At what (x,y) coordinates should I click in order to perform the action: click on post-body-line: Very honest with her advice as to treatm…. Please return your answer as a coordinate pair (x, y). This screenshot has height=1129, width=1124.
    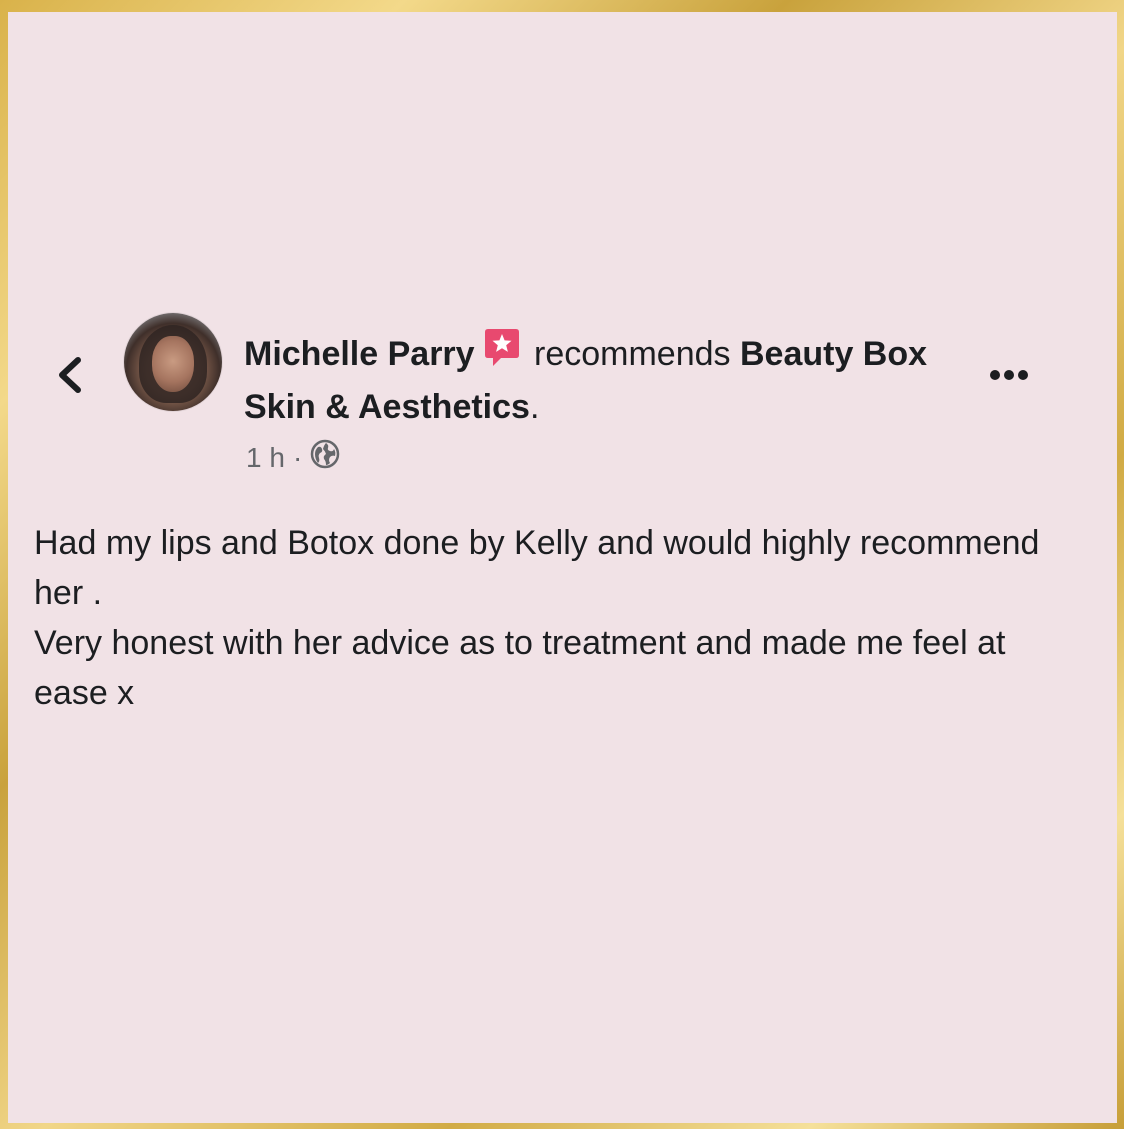
    Looking at the image, I should click on (520, 668).